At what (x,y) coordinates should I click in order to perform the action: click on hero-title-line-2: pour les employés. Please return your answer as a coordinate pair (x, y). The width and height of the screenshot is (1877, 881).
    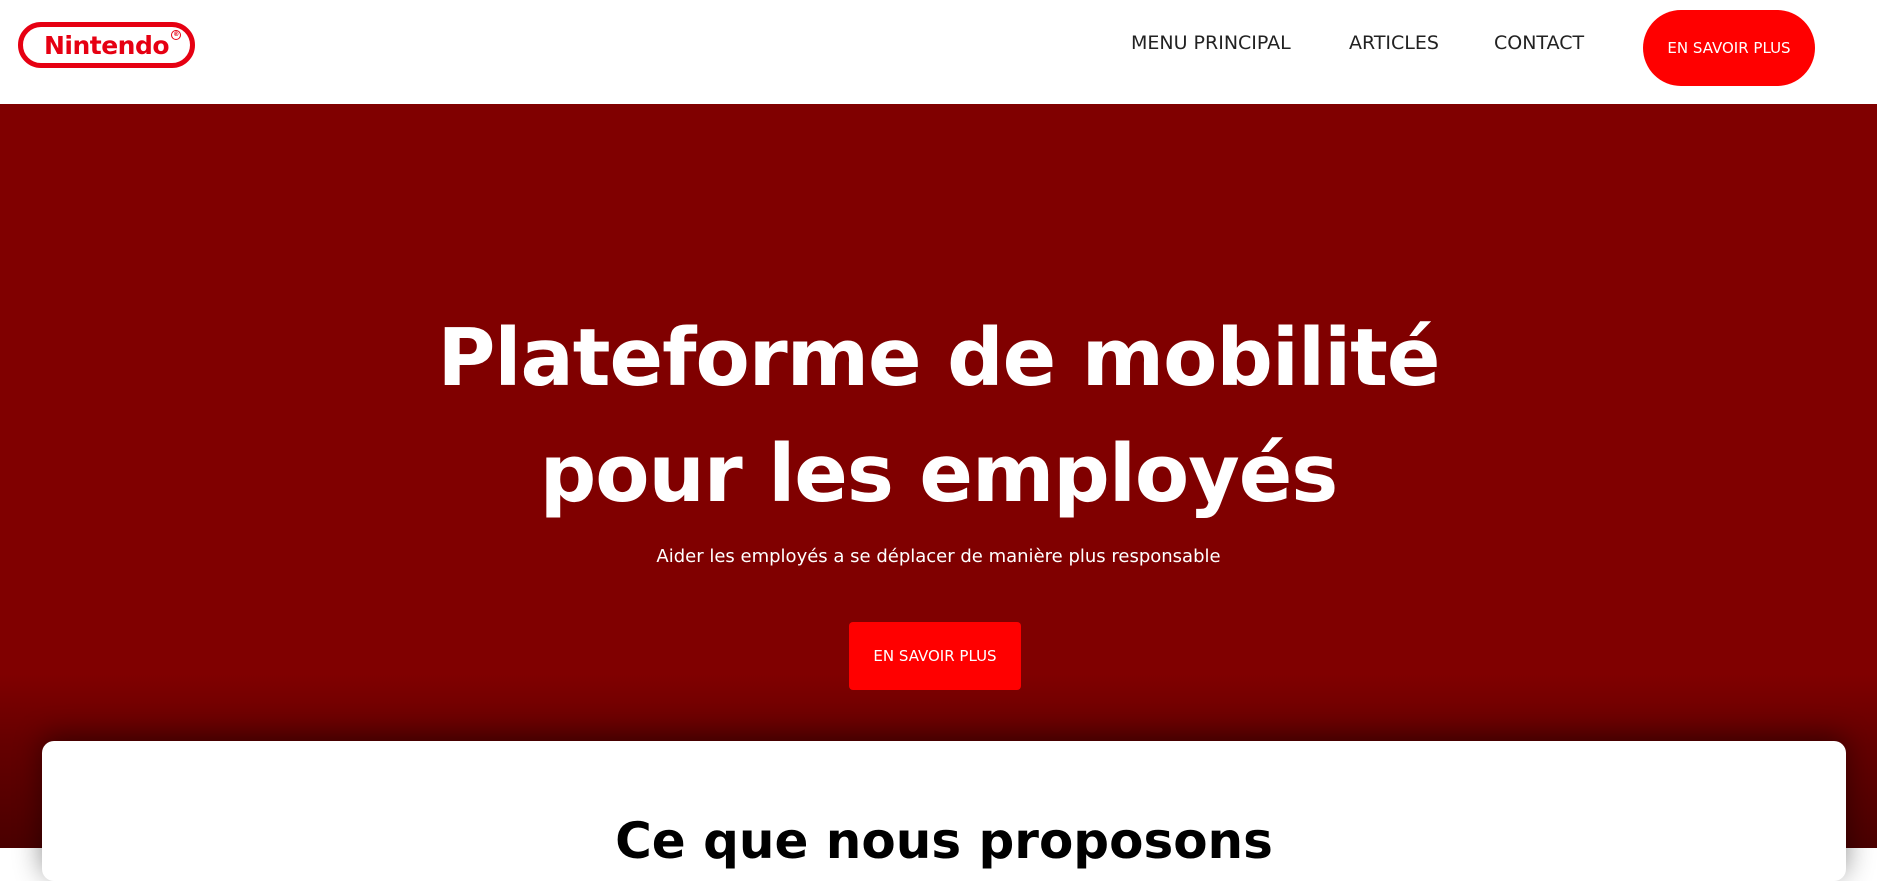
    Looking at the image, I should click on (939, 474).